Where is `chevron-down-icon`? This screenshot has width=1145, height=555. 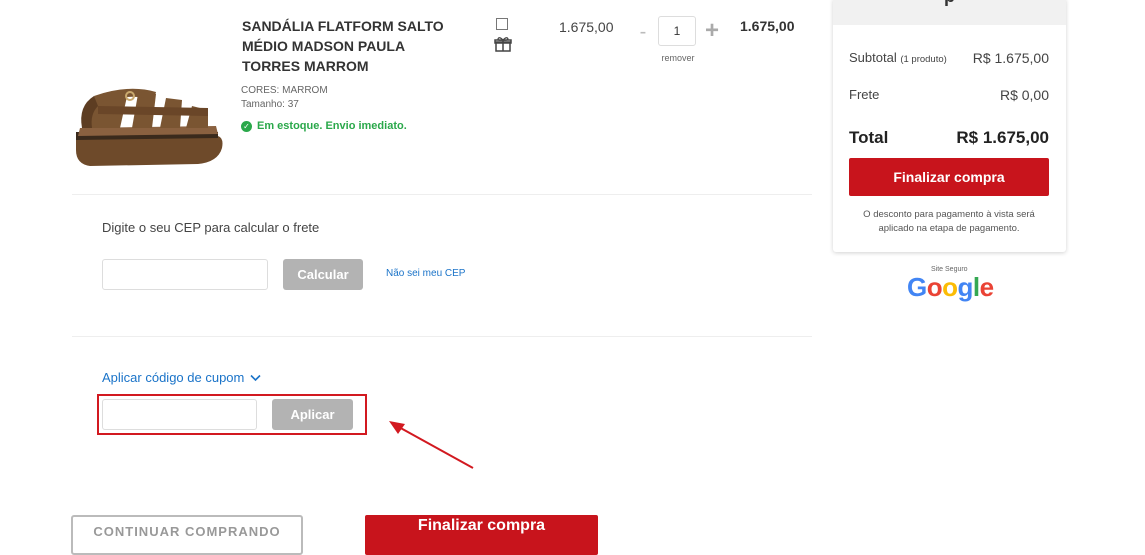 chevron-down-icon is located at coordinates (255, 377).